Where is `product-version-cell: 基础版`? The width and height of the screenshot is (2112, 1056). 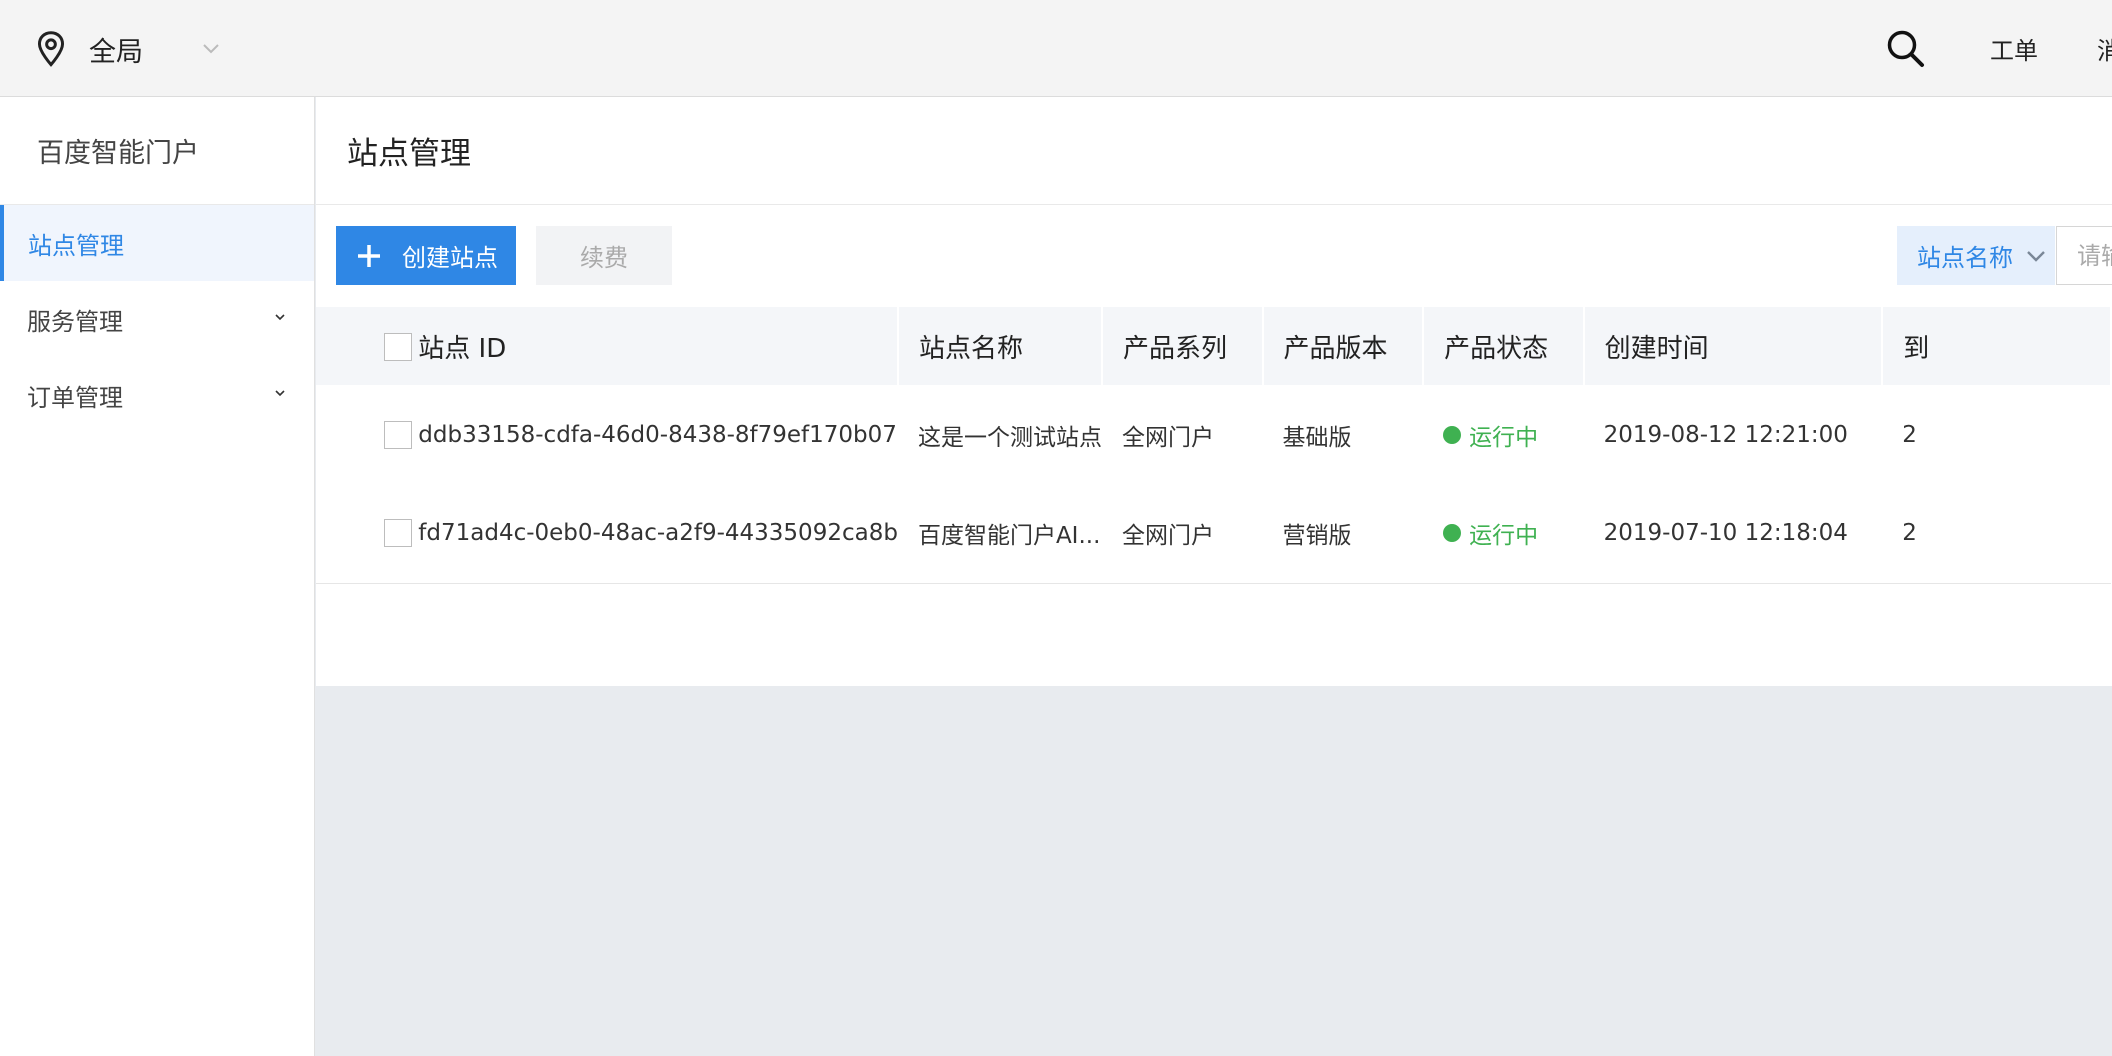
product-version-cell: 基础版 is located at coordinates (1317, 437).